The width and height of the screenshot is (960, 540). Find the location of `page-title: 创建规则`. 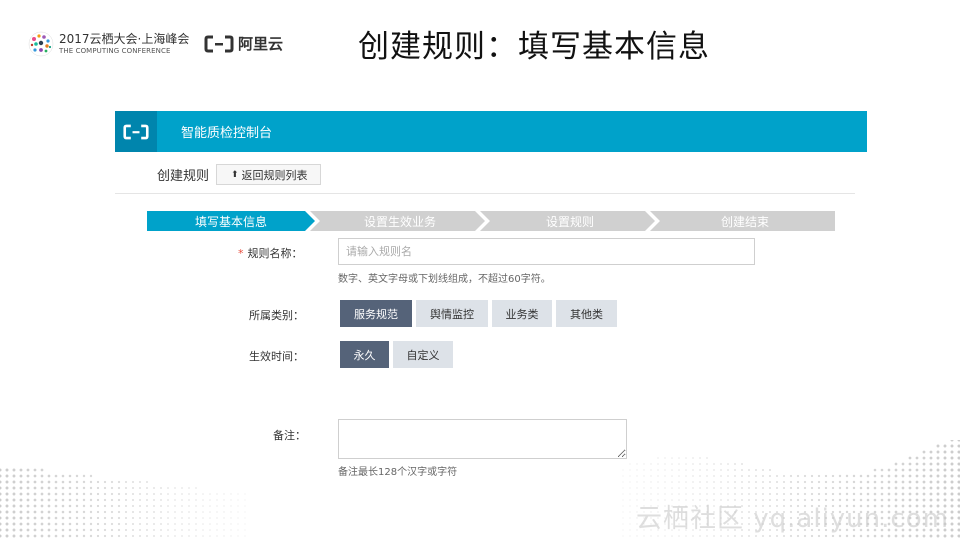

page-title: 创建规则 is located at coordinates (183, 176).